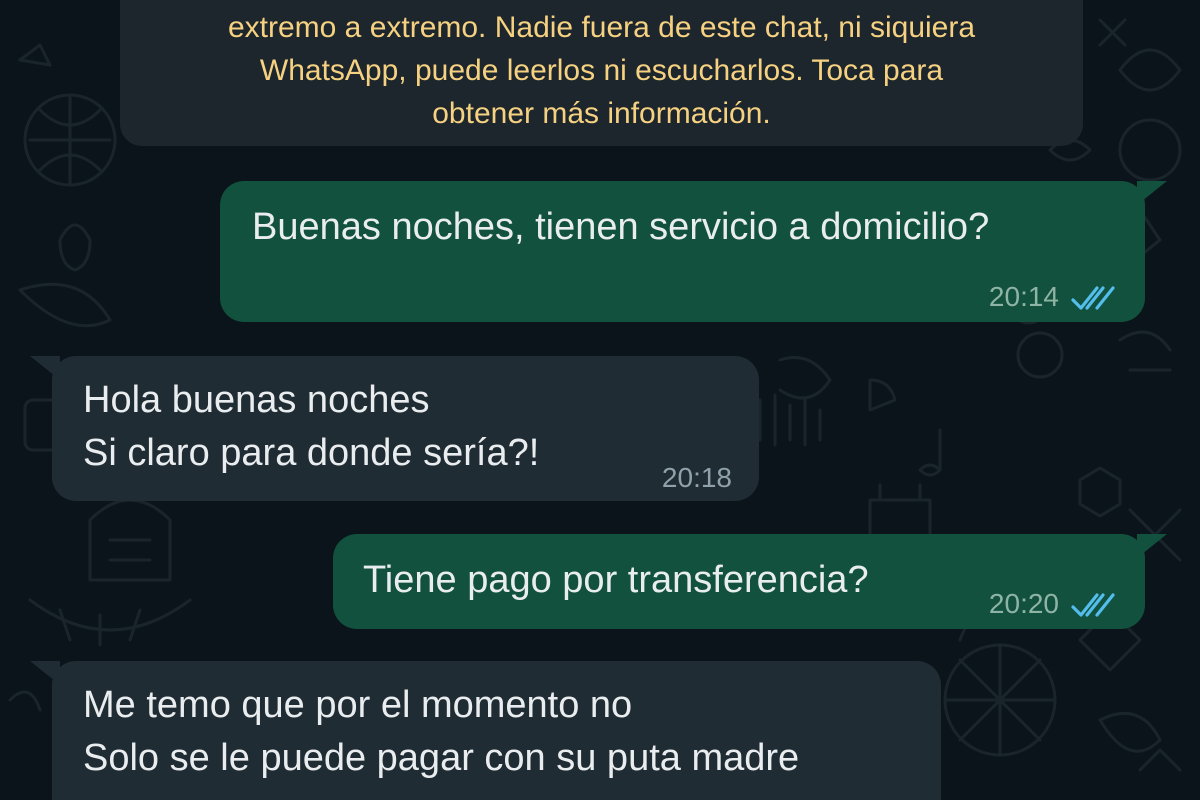  What do you see at coordinates (1023, 296) in the screenshot?
I see `message-time: 20:14` at bounding box center [1023, 296].